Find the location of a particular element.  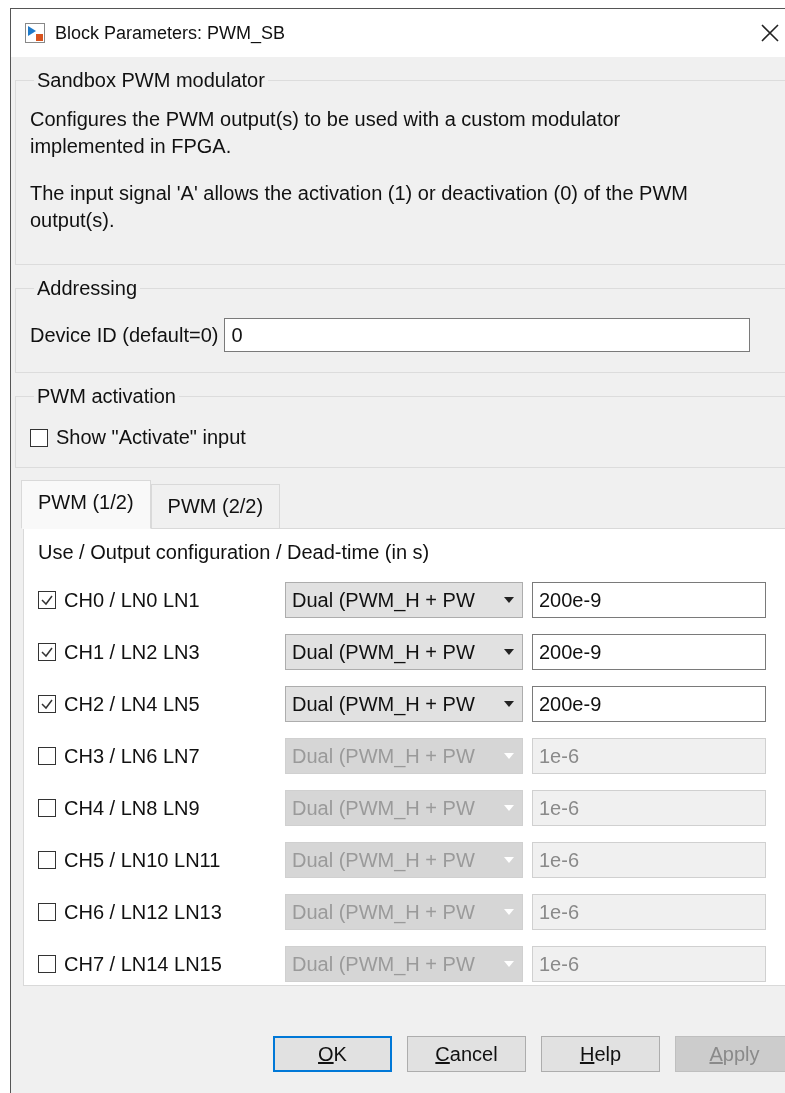

checkbox-label: Show "Activate" input is located at coordinates (151, 437).